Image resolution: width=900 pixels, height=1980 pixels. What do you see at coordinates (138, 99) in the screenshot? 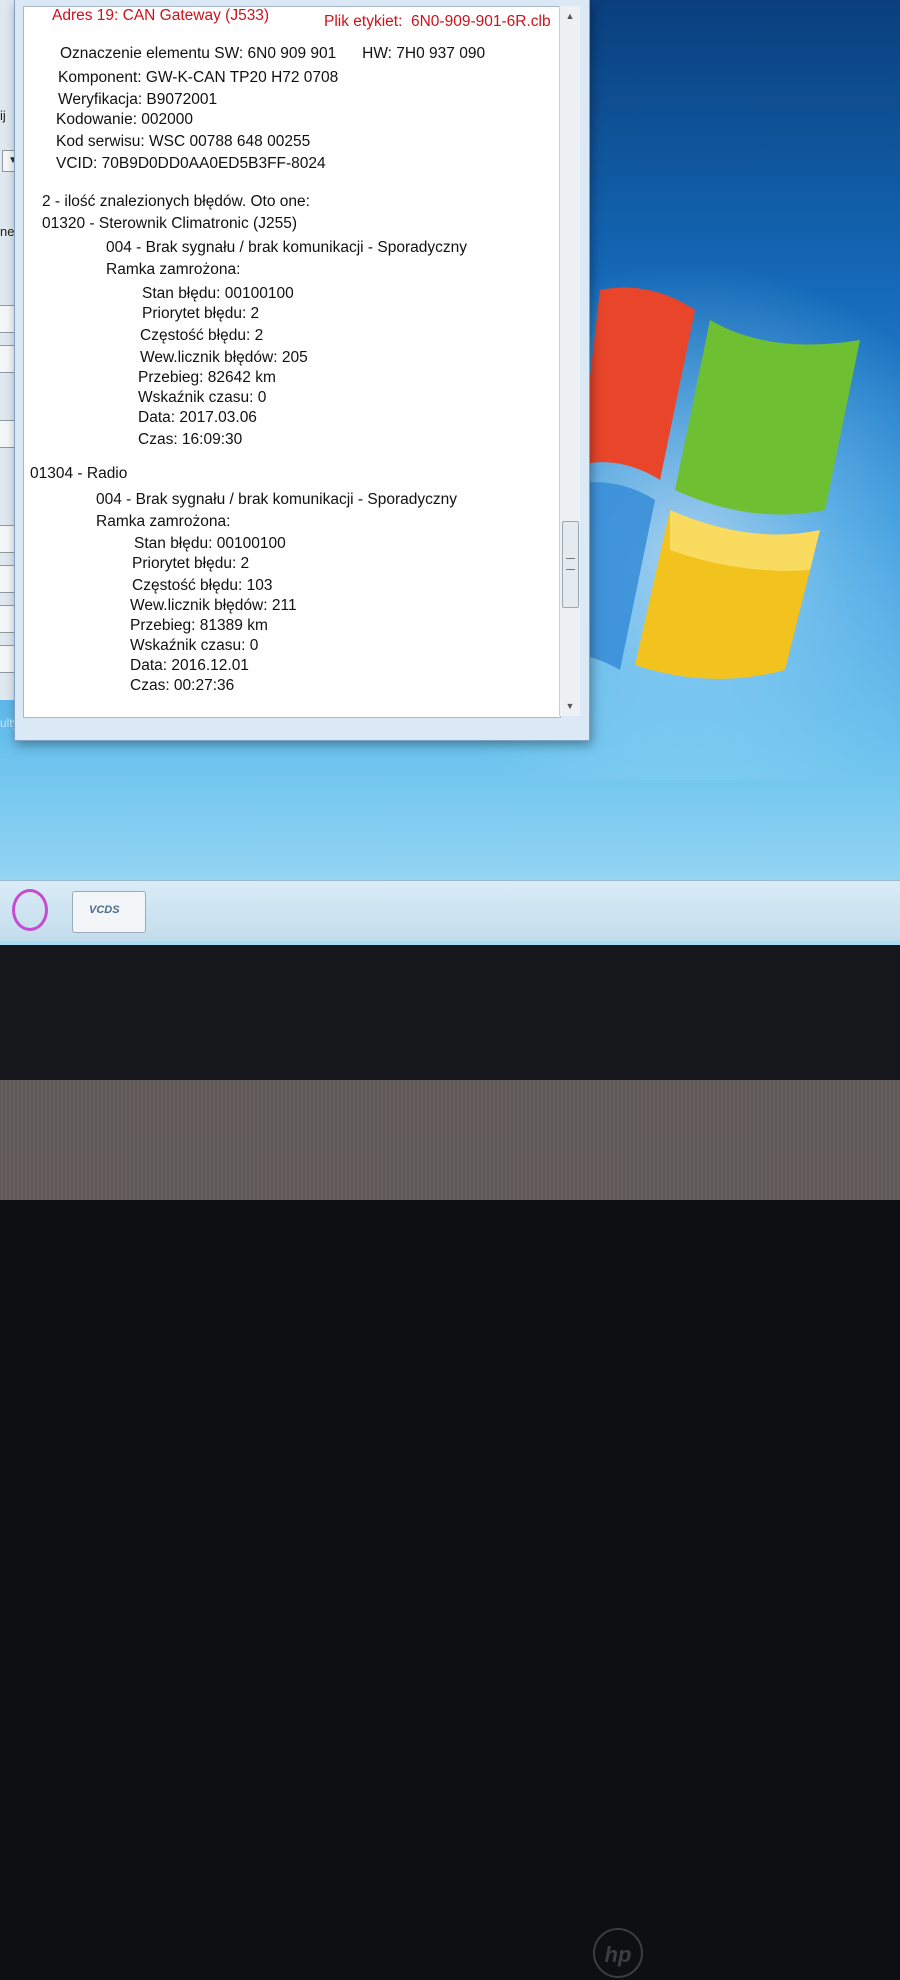
I see `report-line: Weryfikacja: B9072001` at bounding box center [138, 99].